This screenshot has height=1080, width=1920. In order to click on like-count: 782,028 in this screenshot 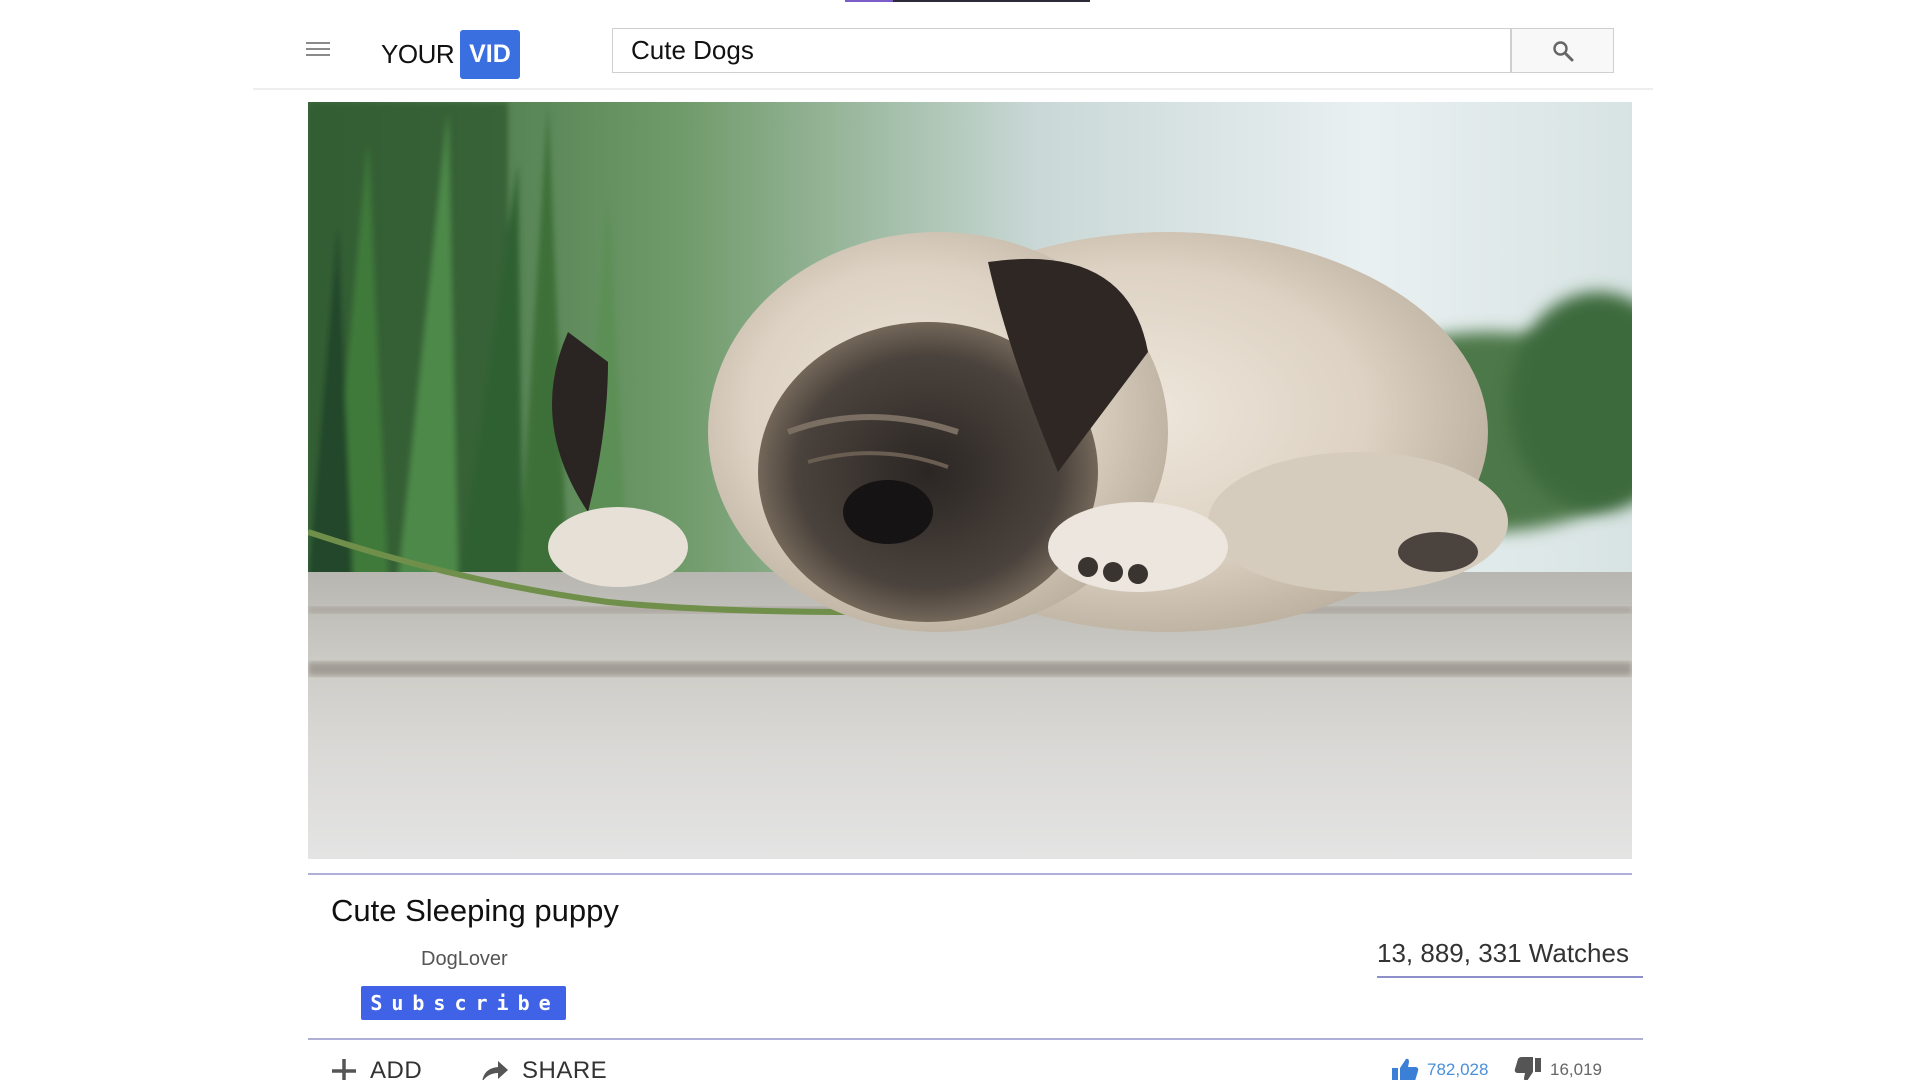, I will do `click(1458, 1069)`.